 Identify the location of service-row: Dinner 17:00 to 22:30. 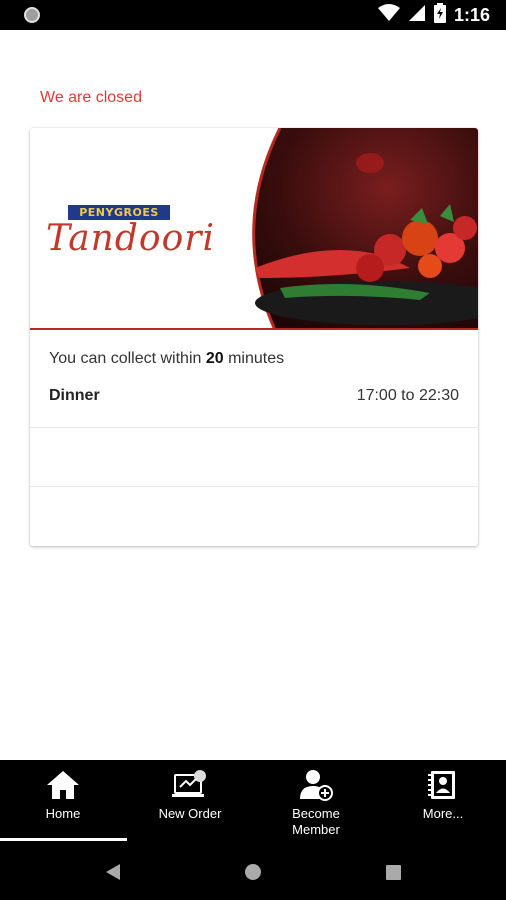
(254, 397).